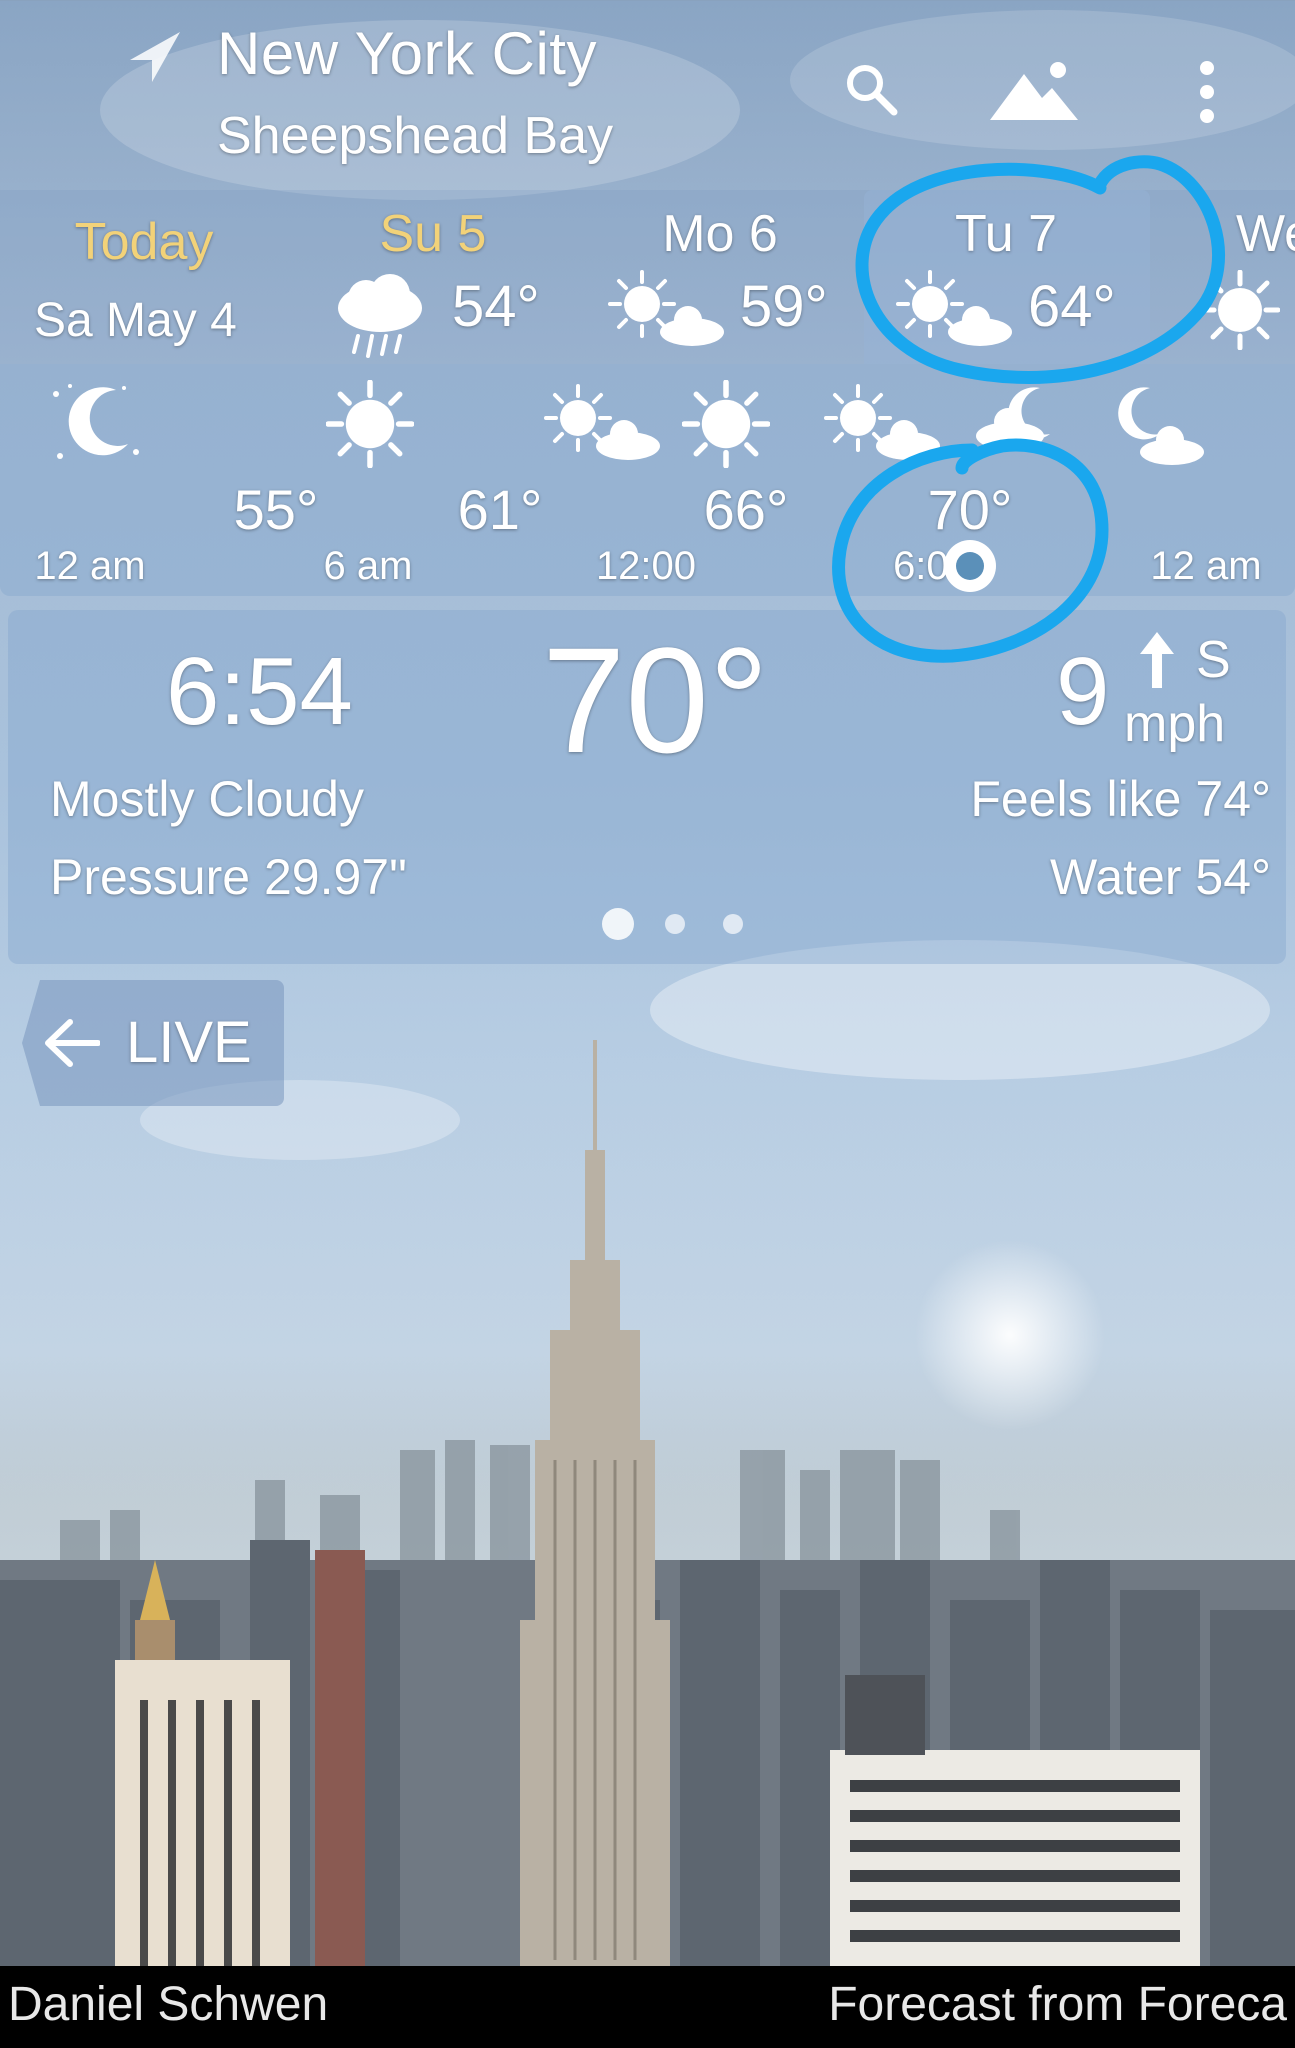 The height and width of the screenshot is (2048, 1295). What do you see at coordinates (415, 136) in the screenshot?
I see `district-name: Sheepshead Bay` at bounding box center [415, 136].